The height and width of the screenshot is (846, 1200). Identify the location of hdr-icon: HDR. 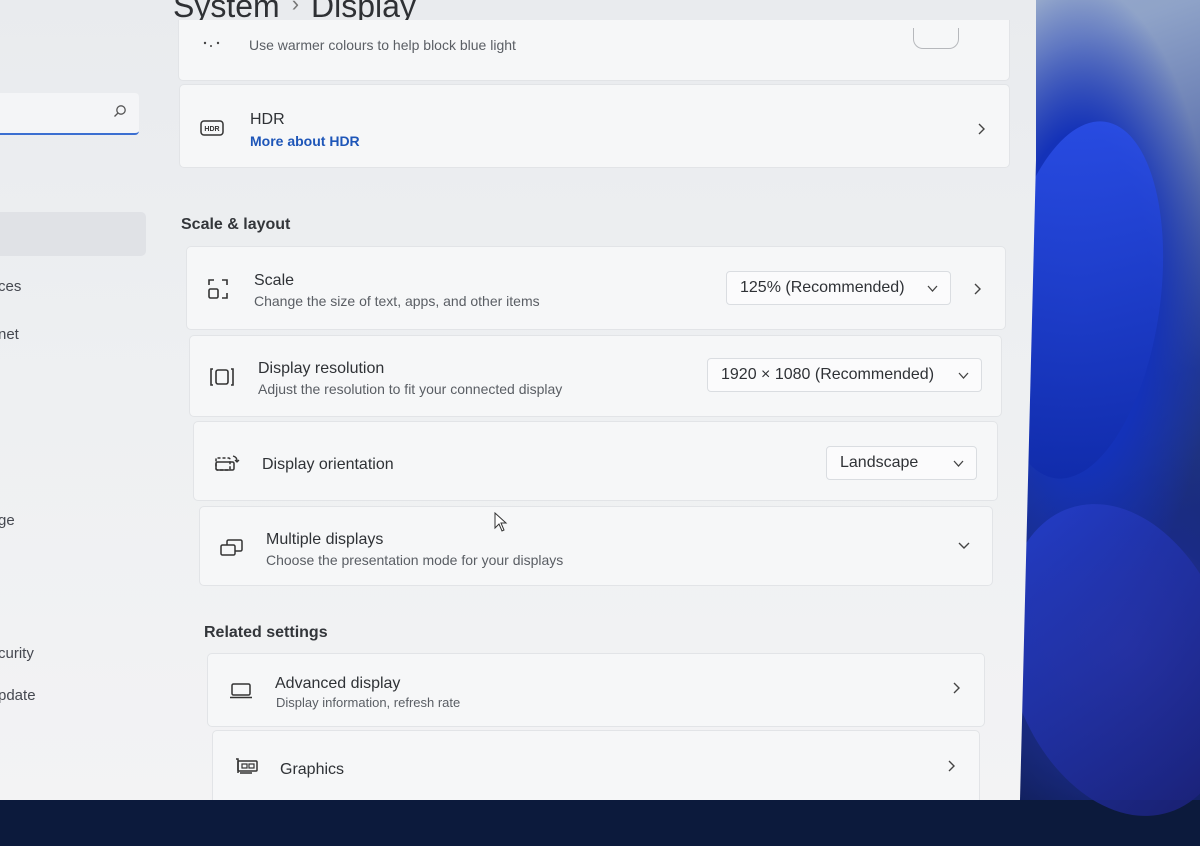
(212, 128).